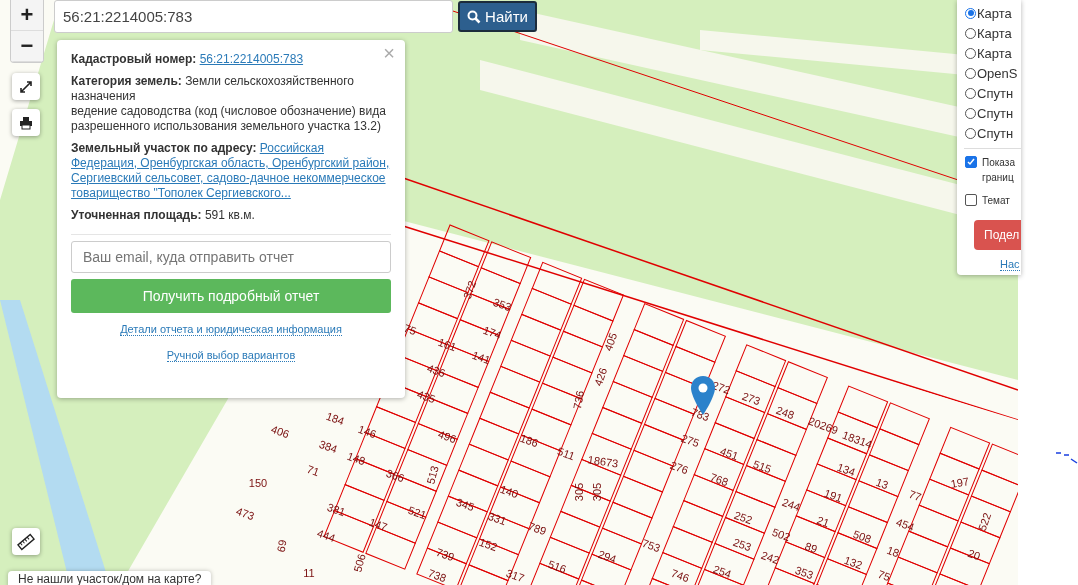  I want to click on info-link: Детали отчета и юридическая информация, so click(231, 329).